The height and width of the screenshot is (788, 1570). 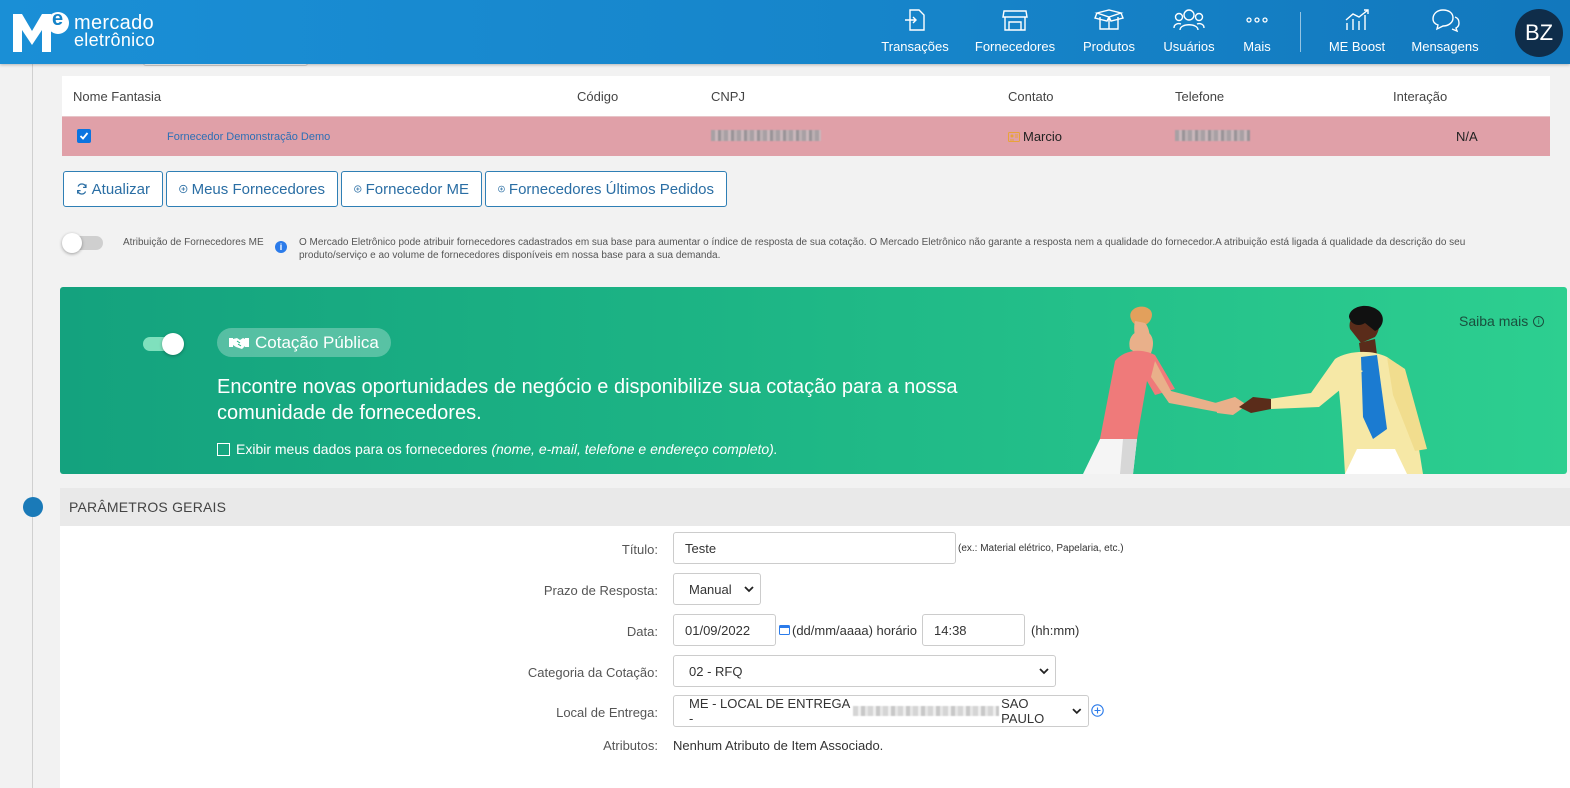 I want to click on show-my-data-label: Exibir meus dados para os fornecedores, so click(x=362, y=449).